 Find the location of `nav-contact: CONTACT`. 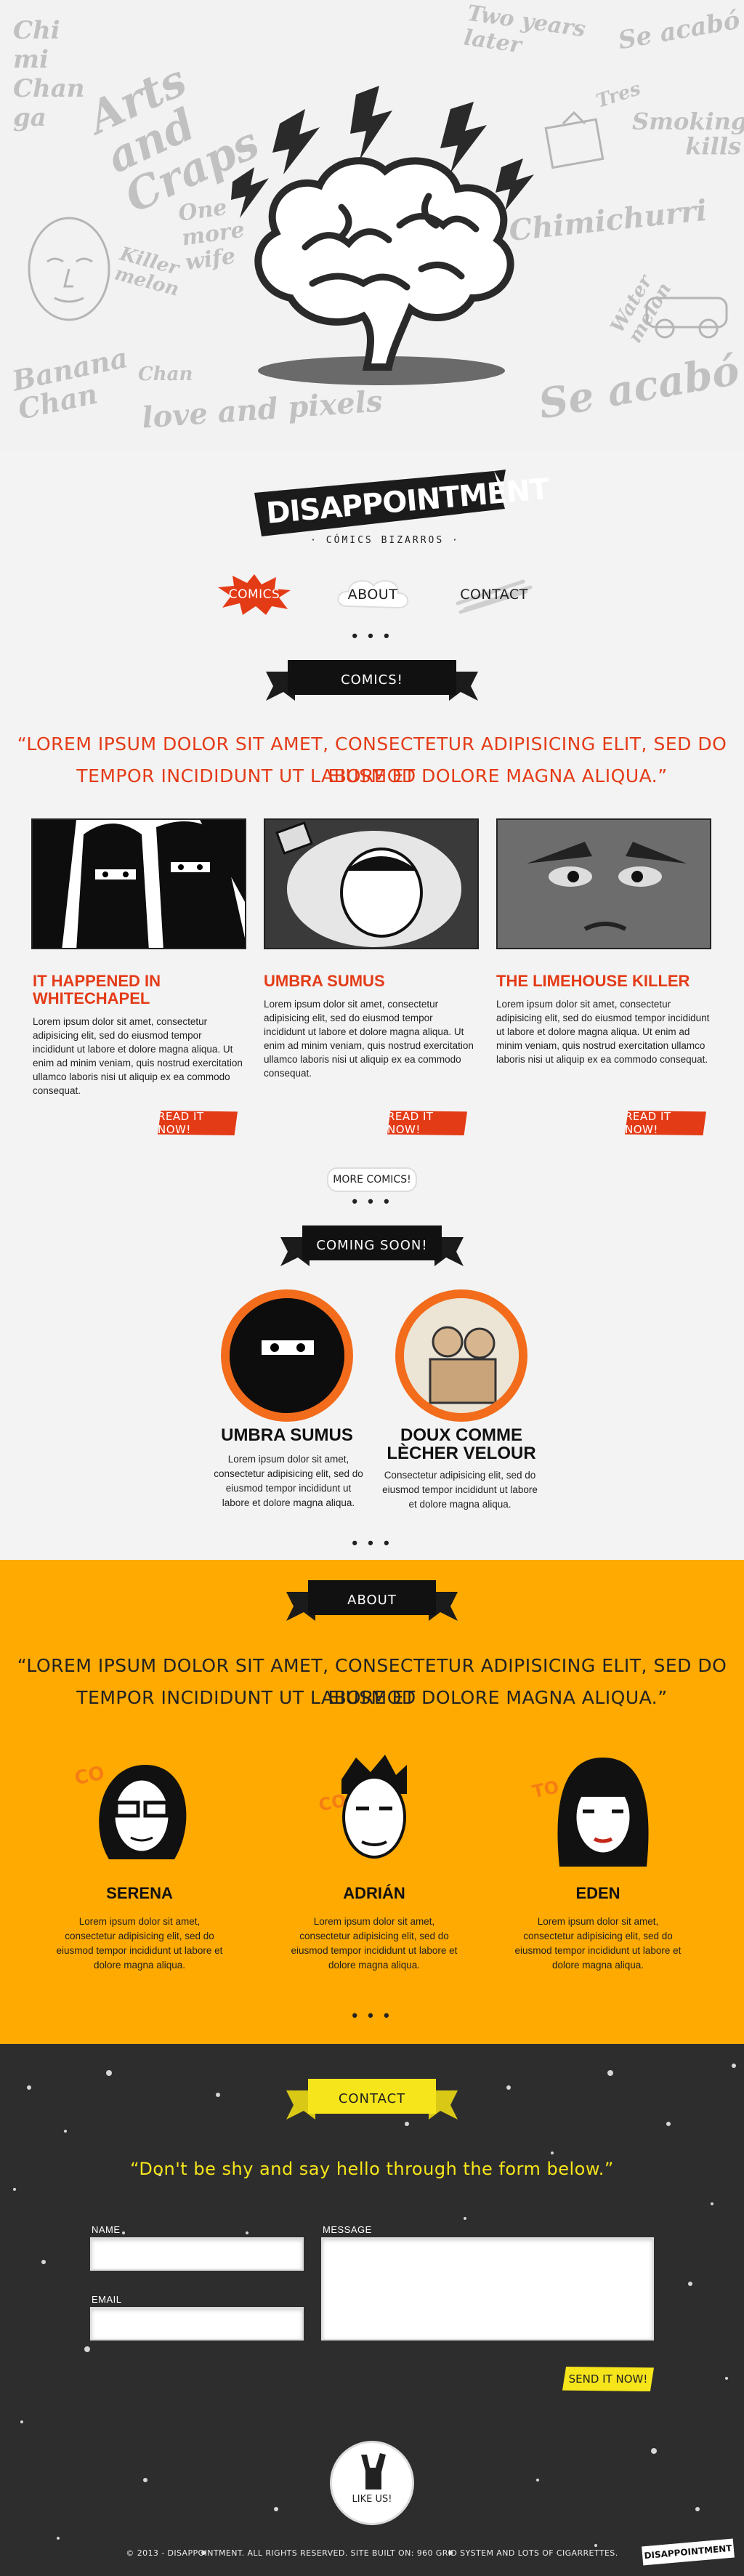

nav-contact: CONTACT is located at coordinates (494, 594).